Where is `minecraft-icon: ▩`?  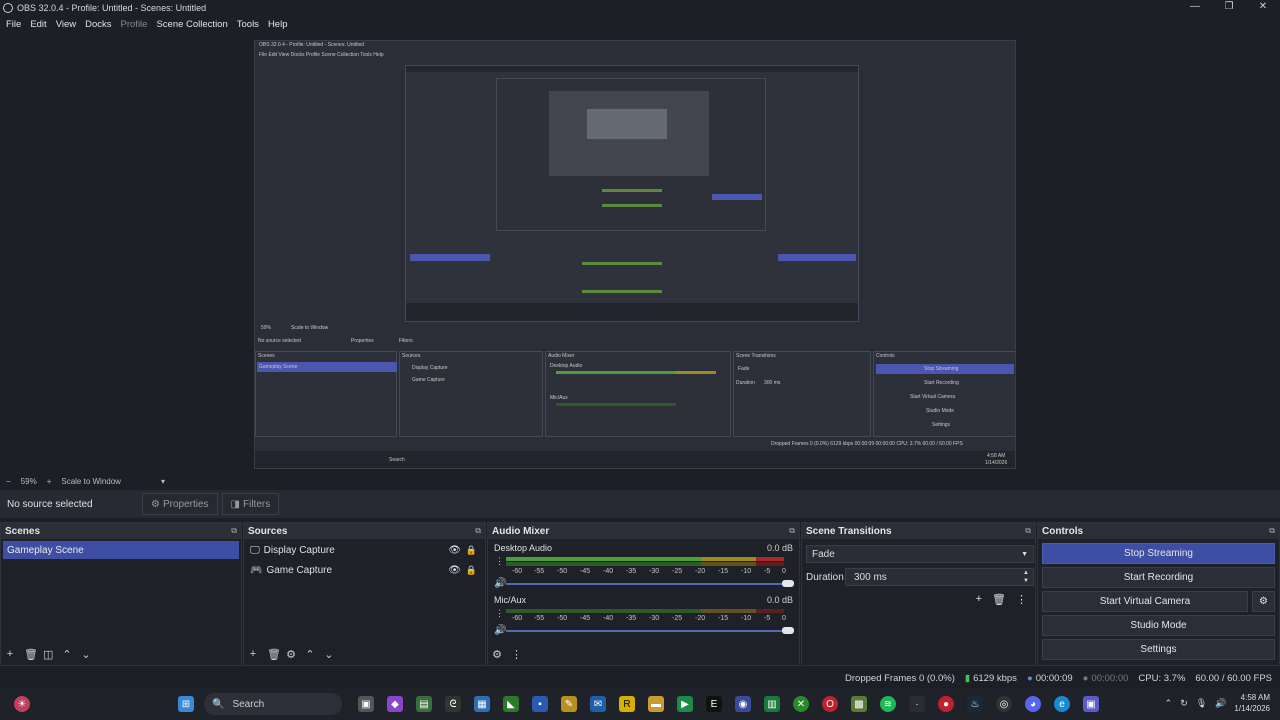
minecraft-icon: ▩ is located at coordinates (859, 704).